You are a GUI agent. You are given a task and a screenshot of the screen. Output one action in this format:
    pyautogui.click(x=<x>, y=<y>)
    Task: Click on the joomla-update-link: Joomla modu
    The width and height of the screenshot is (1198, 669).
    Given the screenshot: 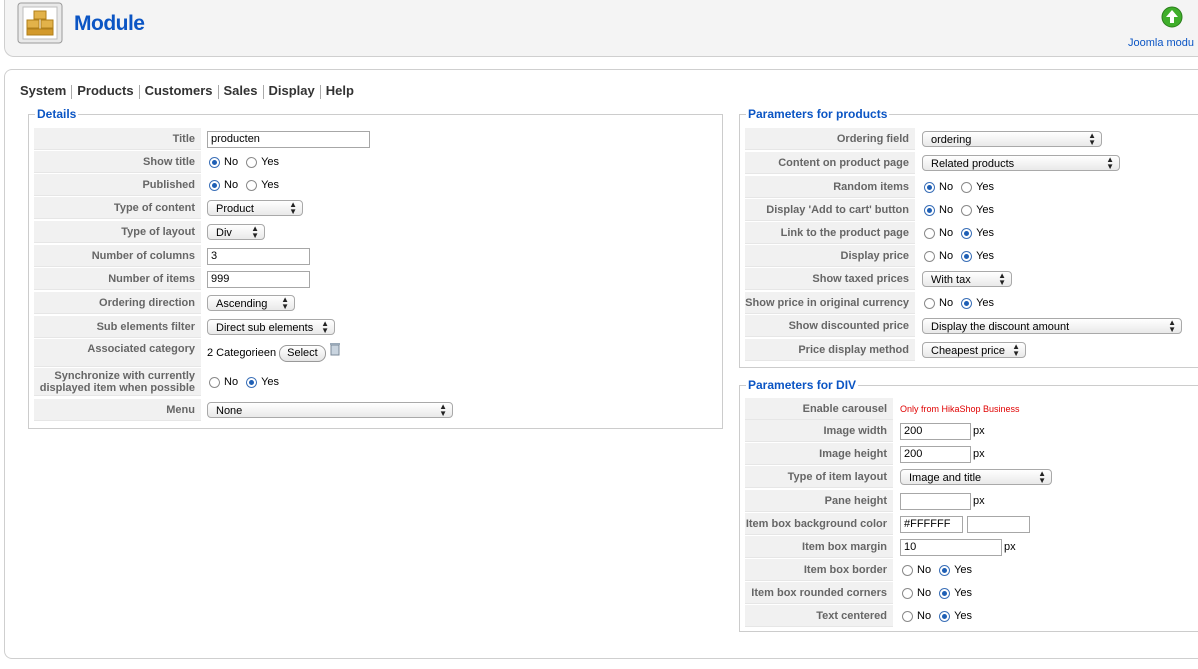 What is the action you would take?
    pyautogui.click(x=1163, y=28)
    